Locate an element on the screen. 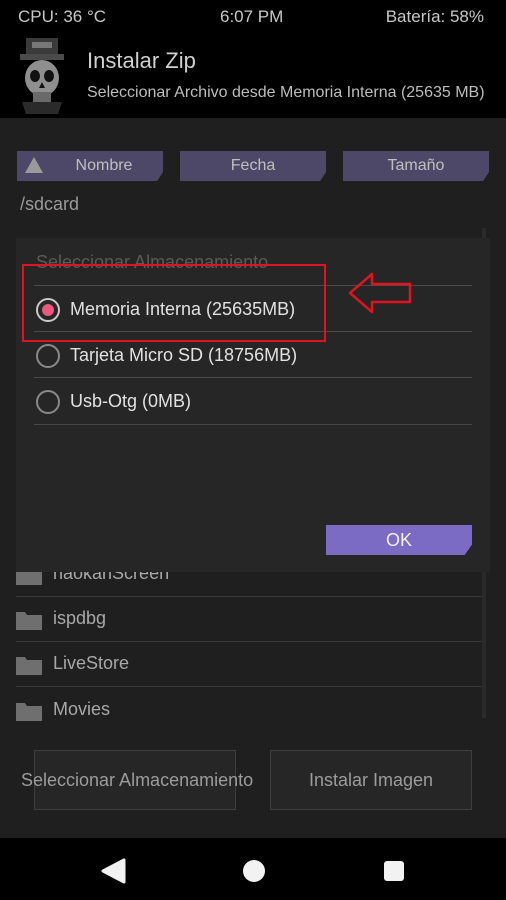 The width and height of the screenshot is (506, 900). recents-icon is located at coordinates (394, 871).